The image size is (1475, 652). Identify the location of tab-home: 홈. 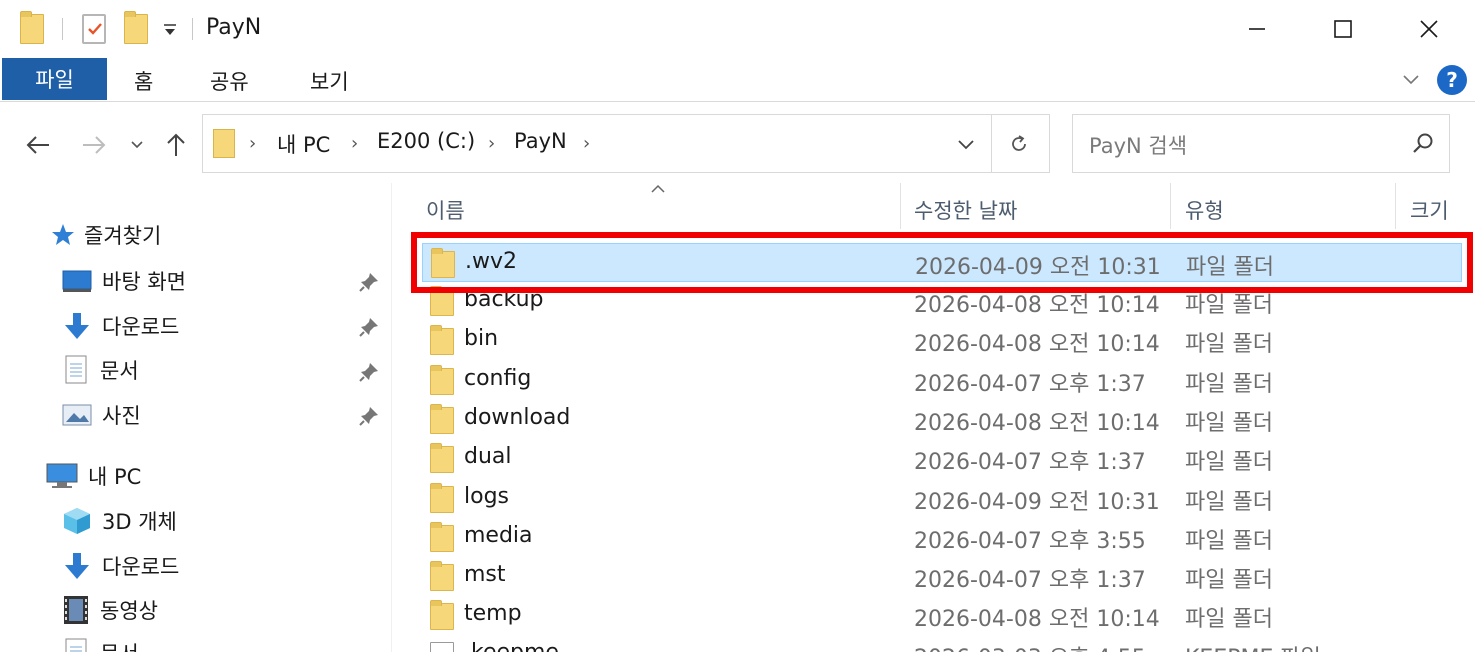
(143, 81).